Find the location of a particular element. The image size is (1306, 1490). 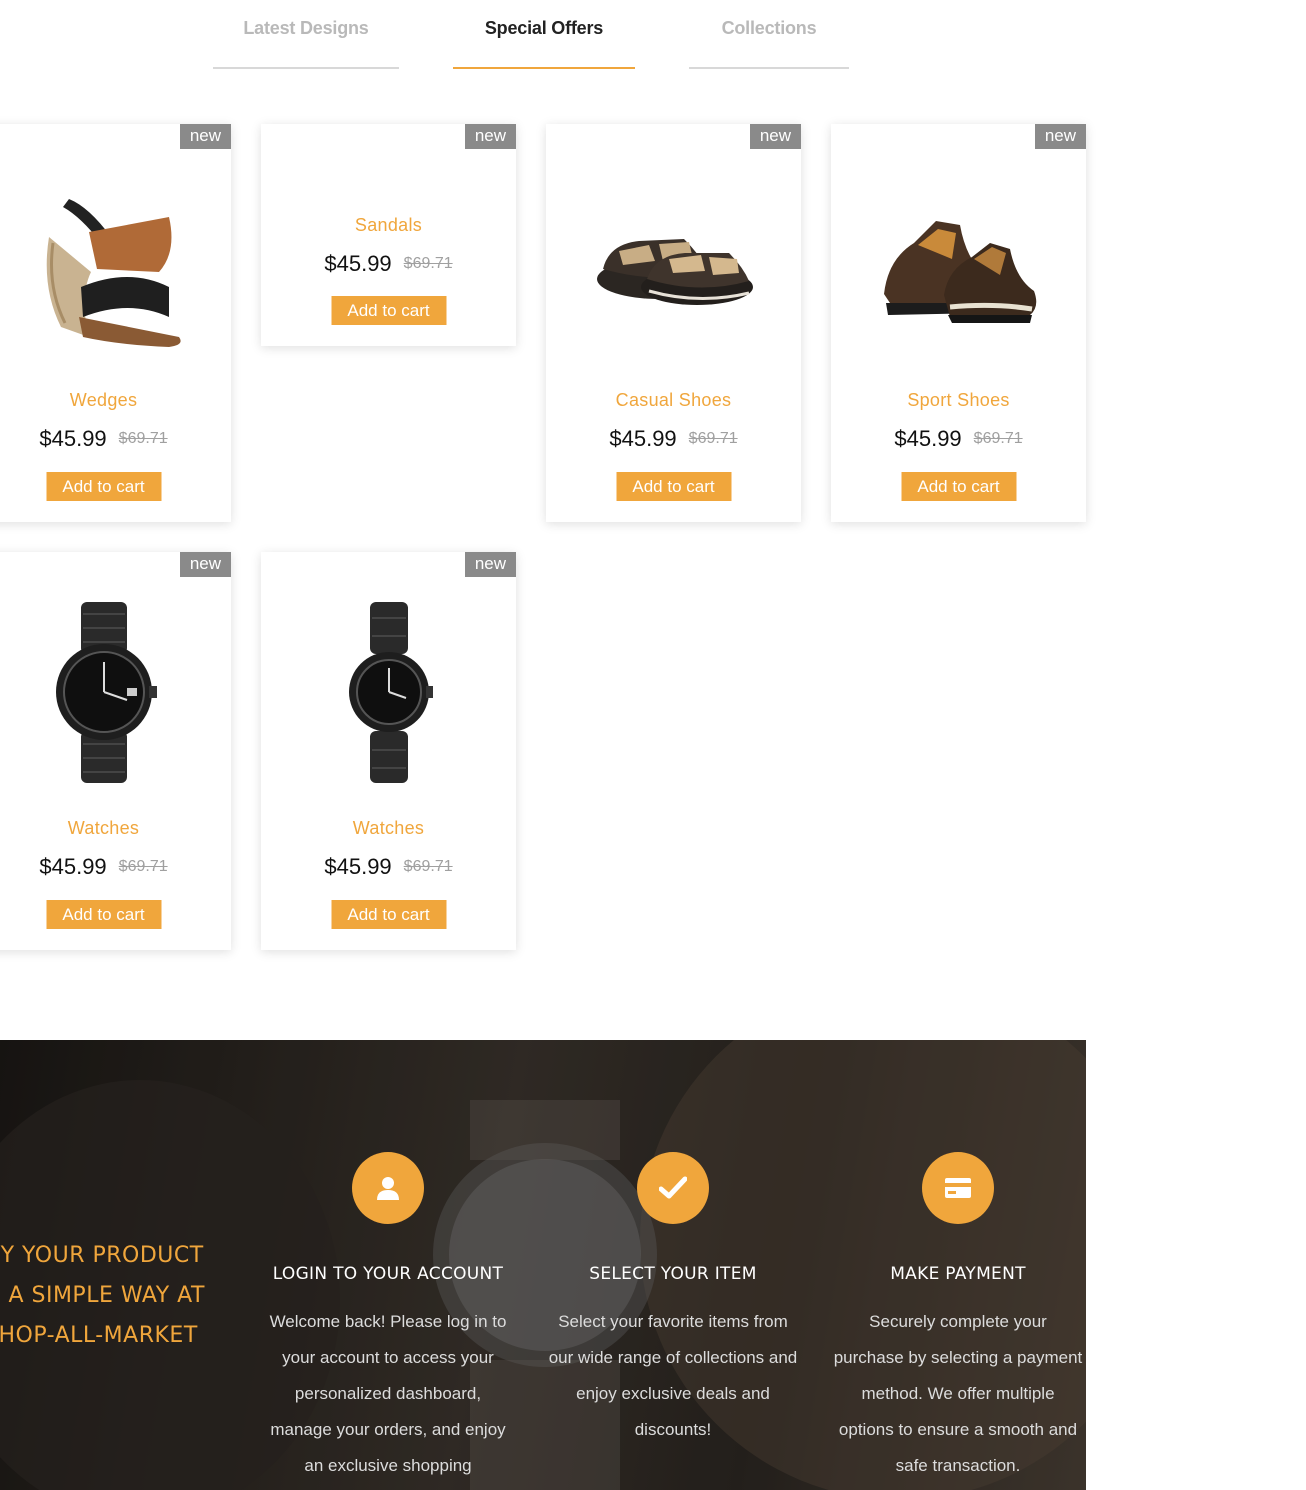

tab-special-offers: Special Offers is located at coordinates (544, 34).